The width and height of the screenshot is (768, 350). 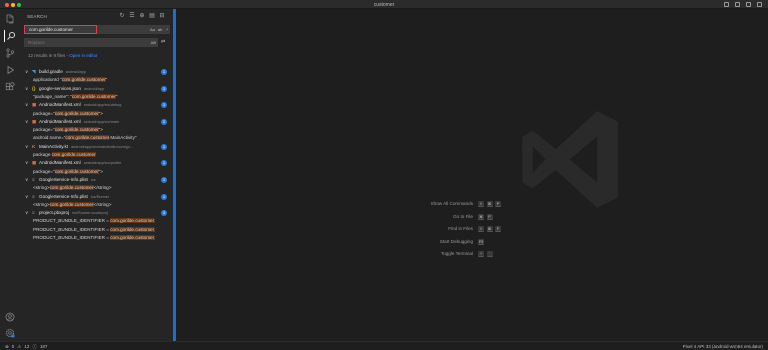 What do you see at coordinates (19, 346) in the screenshot?
I see `warning-icon: ⚠` at bounding box center [19, 346].